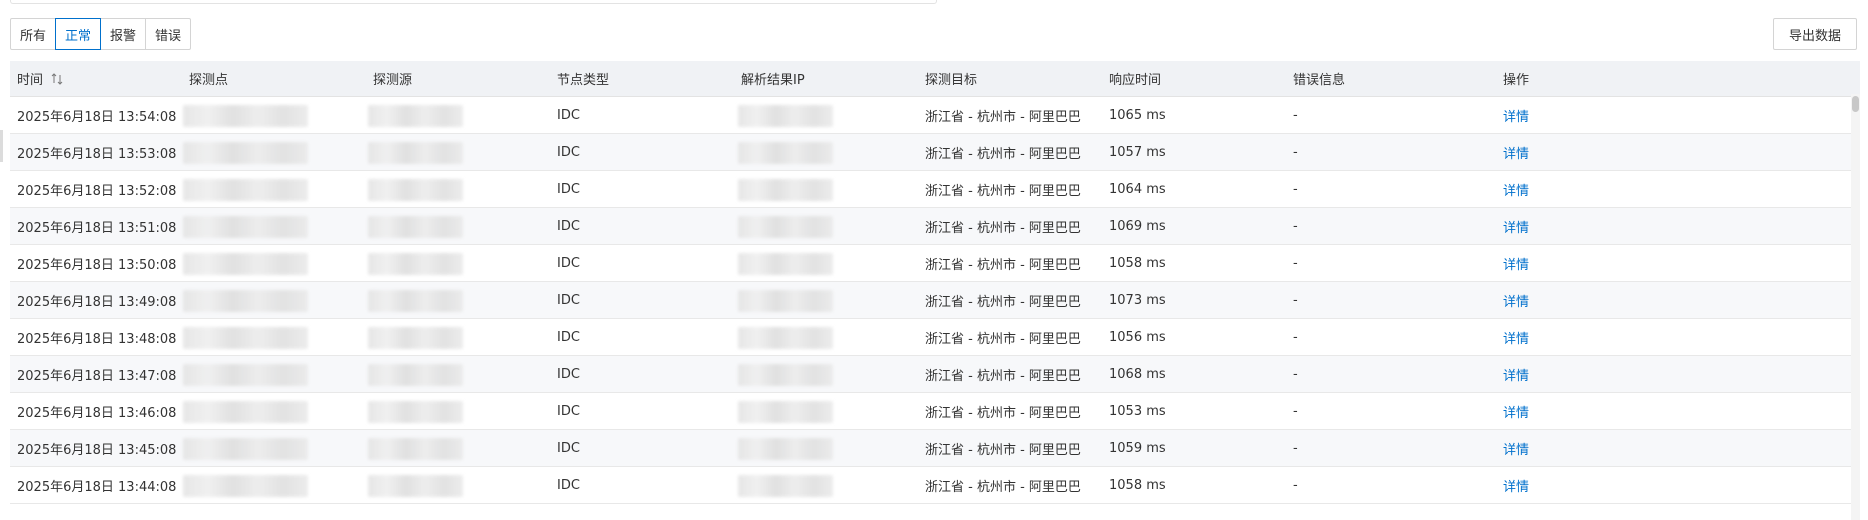 The height and width of the screenshot is (520, 1868). I want to click on search-bar-bottom-edge, so click(473, 2).